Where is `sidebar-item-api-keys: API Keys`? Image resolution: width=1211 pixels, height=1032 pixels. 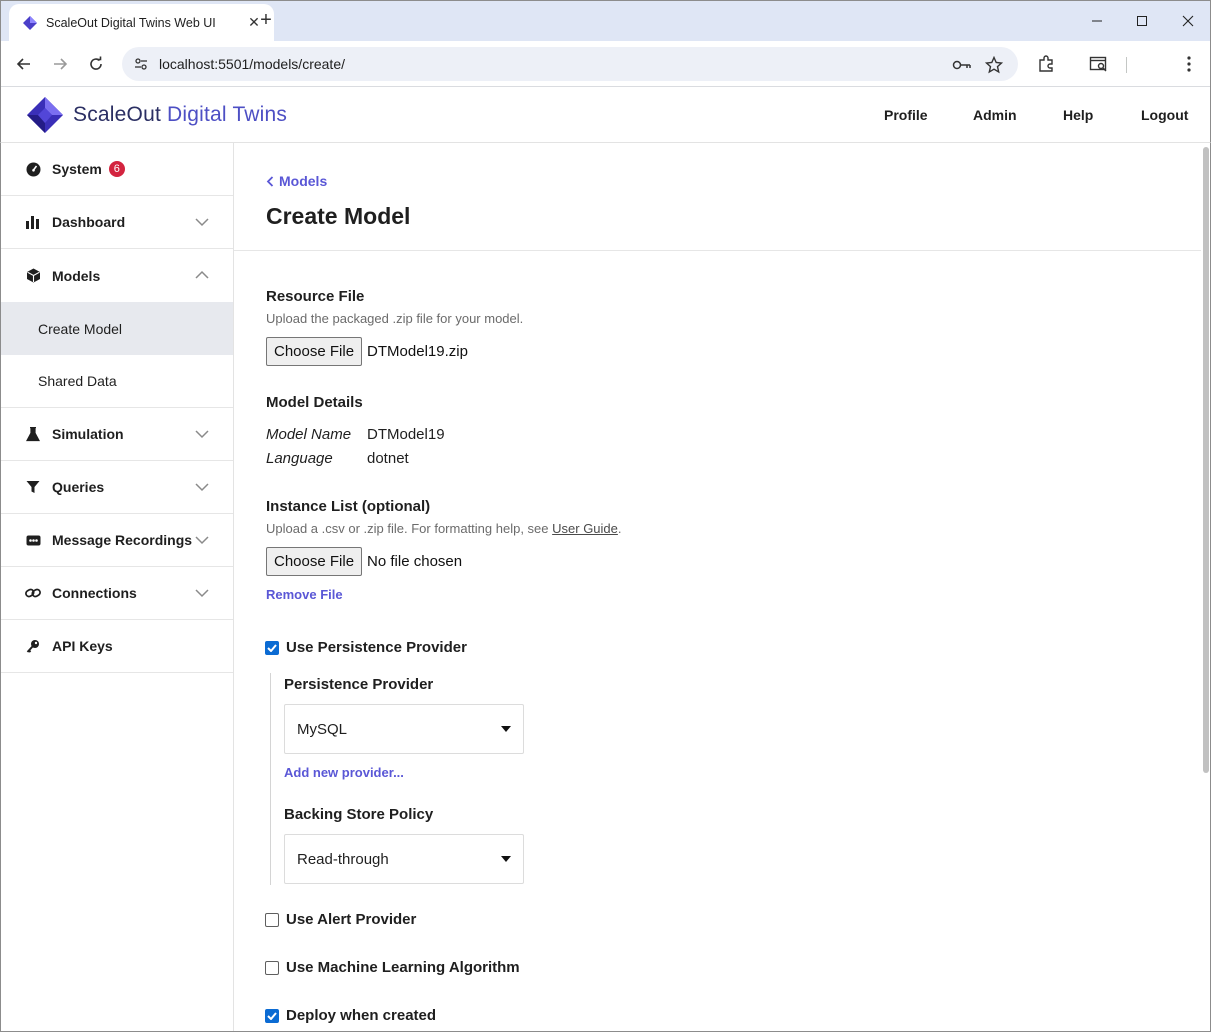 sidebar-item-api-keys: API Keys is located at coordinates (117, 646).